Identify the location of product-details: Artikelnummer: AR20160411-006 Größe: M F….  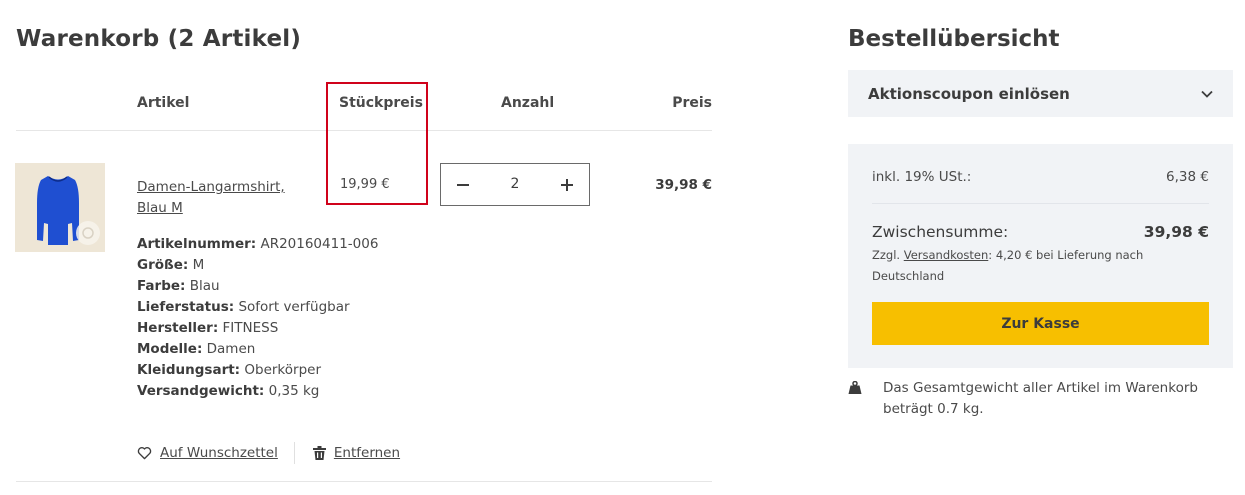
(257, 318).